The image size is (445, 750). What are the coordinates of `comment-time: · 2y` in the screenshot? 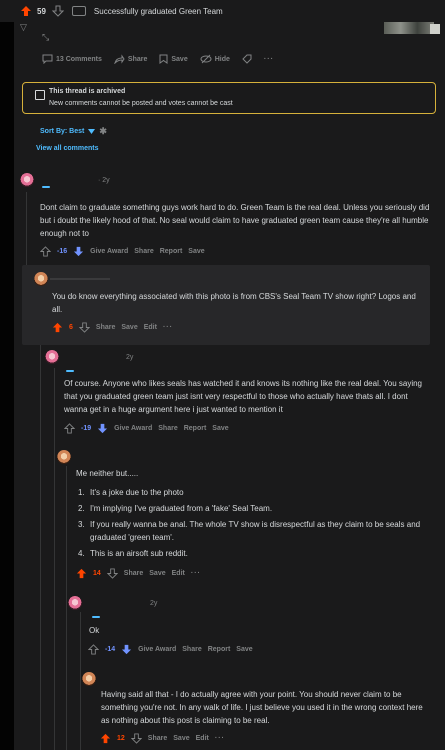 It's located at (104, 180).